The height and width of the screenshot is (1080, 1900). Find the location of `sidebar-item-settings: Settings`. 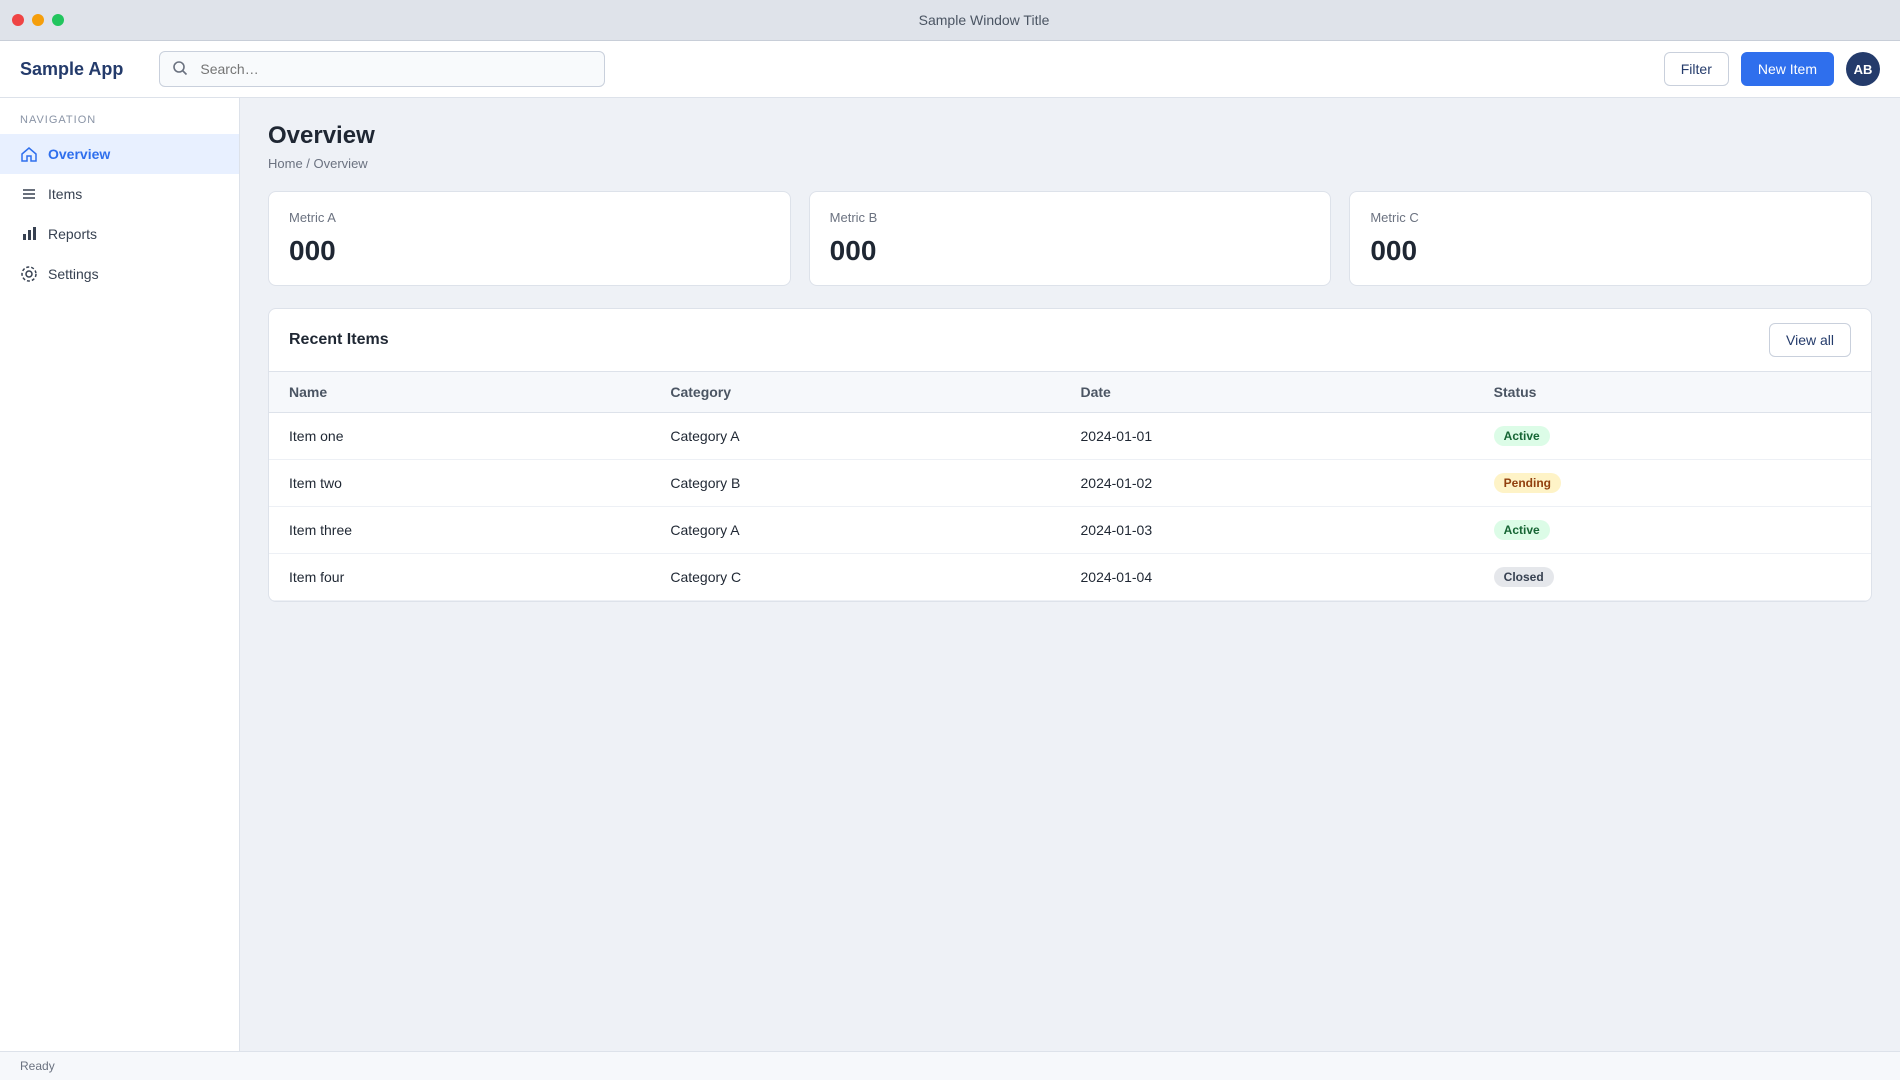

sidebar-item-settings: Settings is located at coordinates (119, 274).